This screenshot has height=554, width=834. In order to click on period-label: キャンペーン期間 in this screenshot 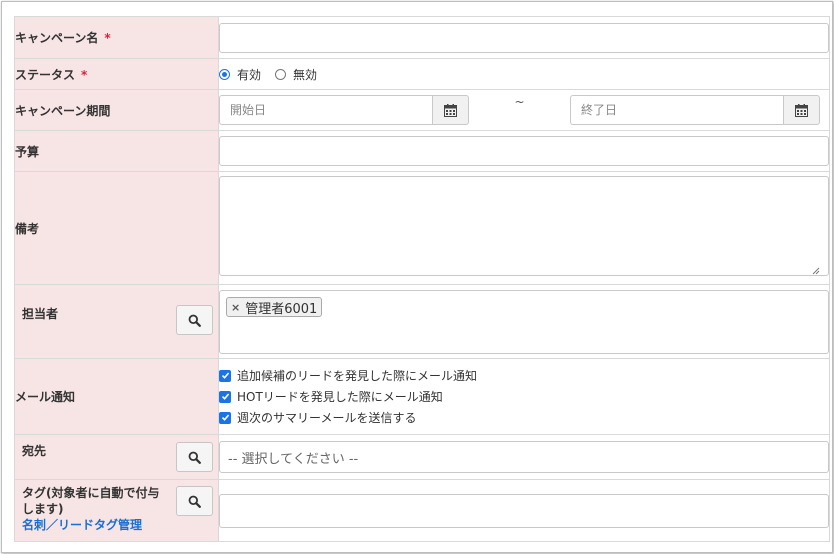, I will do `click(63, 110)`.